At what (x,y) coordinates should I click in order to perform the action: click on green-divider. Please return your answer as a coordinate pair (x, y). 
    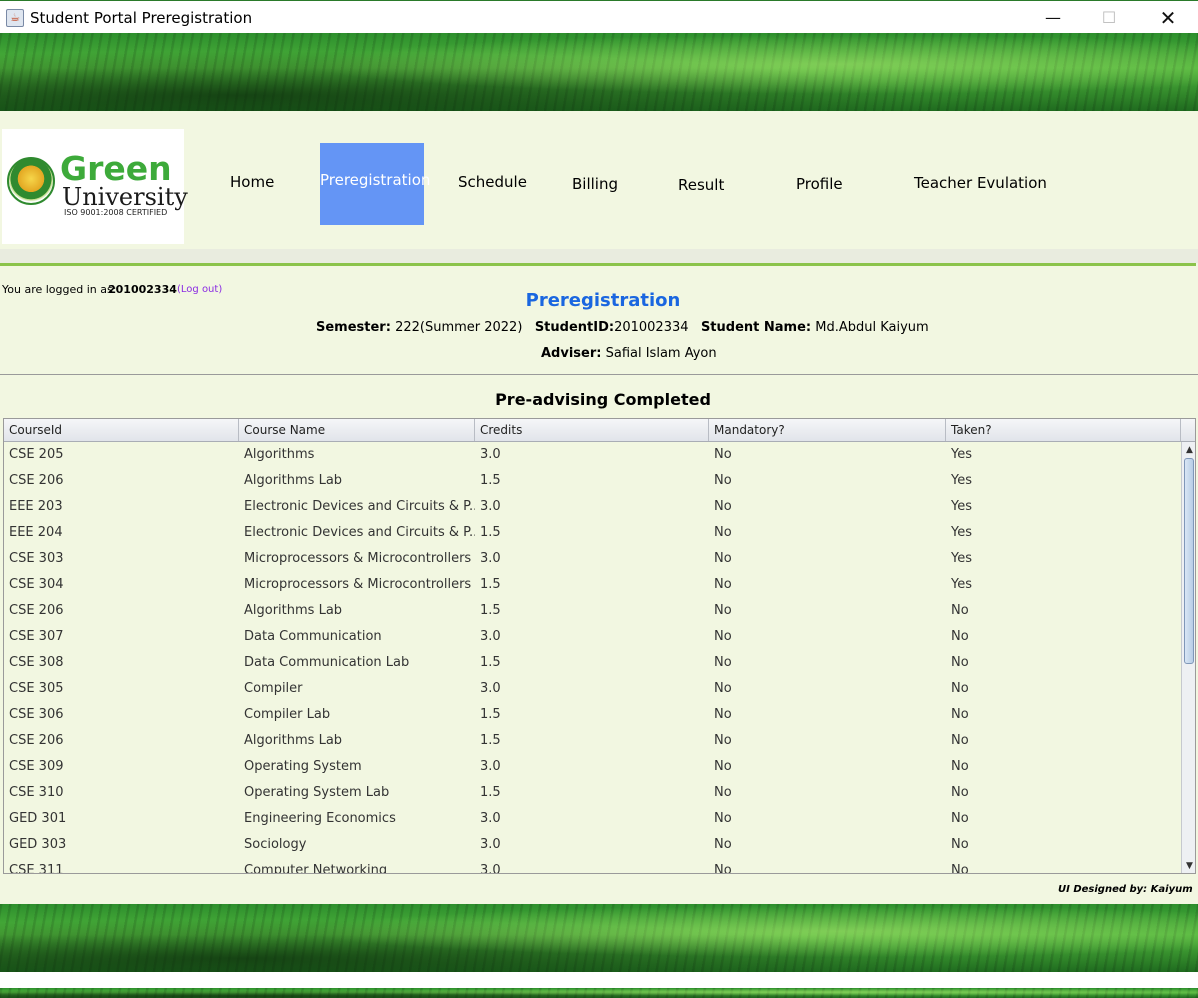
    Looking at the image, I should click on (598, 264).